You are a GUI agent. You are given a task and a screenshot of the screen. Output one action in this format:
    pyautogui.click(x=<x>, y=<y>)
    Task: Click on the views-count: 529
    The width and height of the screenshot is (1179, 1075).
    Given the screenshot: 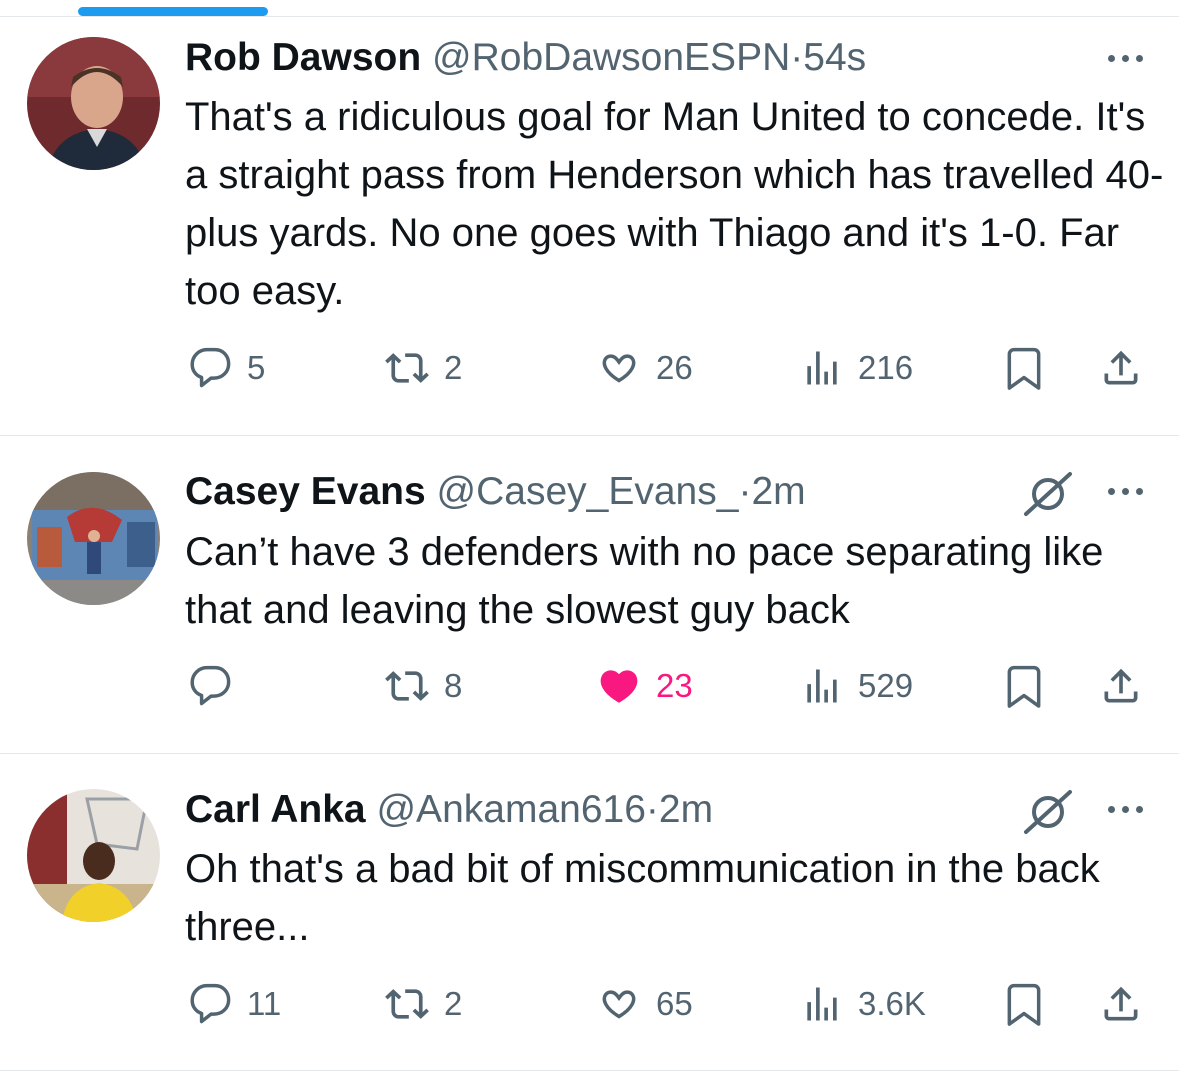 What is the action you would take?
    pyautogui.click(x=886, y=685)
    